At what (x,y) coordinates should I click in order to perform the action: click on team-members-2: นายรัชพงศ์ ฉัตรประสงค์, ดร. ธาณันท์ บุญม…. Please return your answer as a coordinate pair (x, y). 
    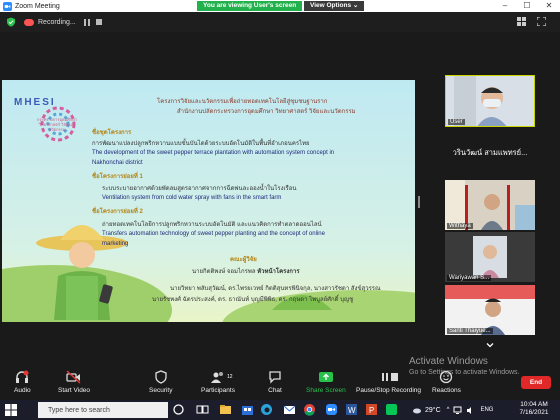
    Looking at the image, I should click on (253, 300).